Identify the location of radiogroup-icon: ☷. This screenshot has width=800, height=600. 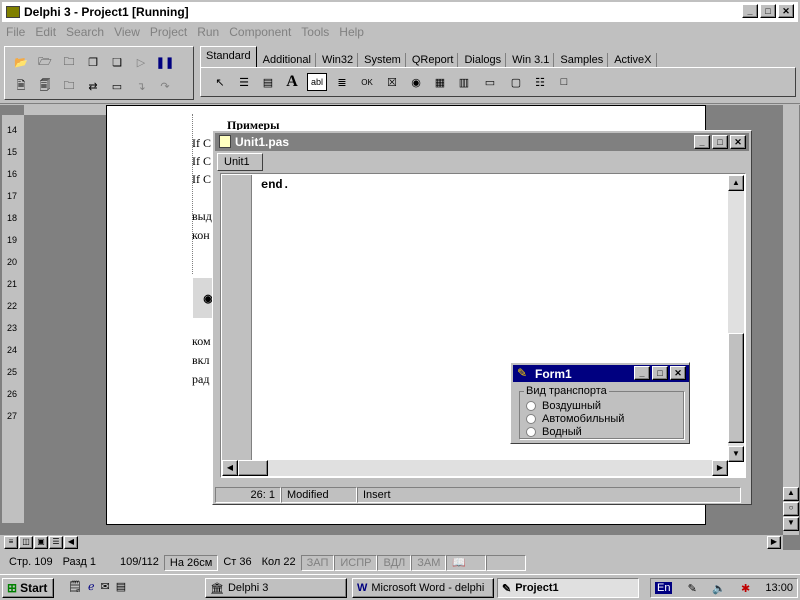
(540, 82).